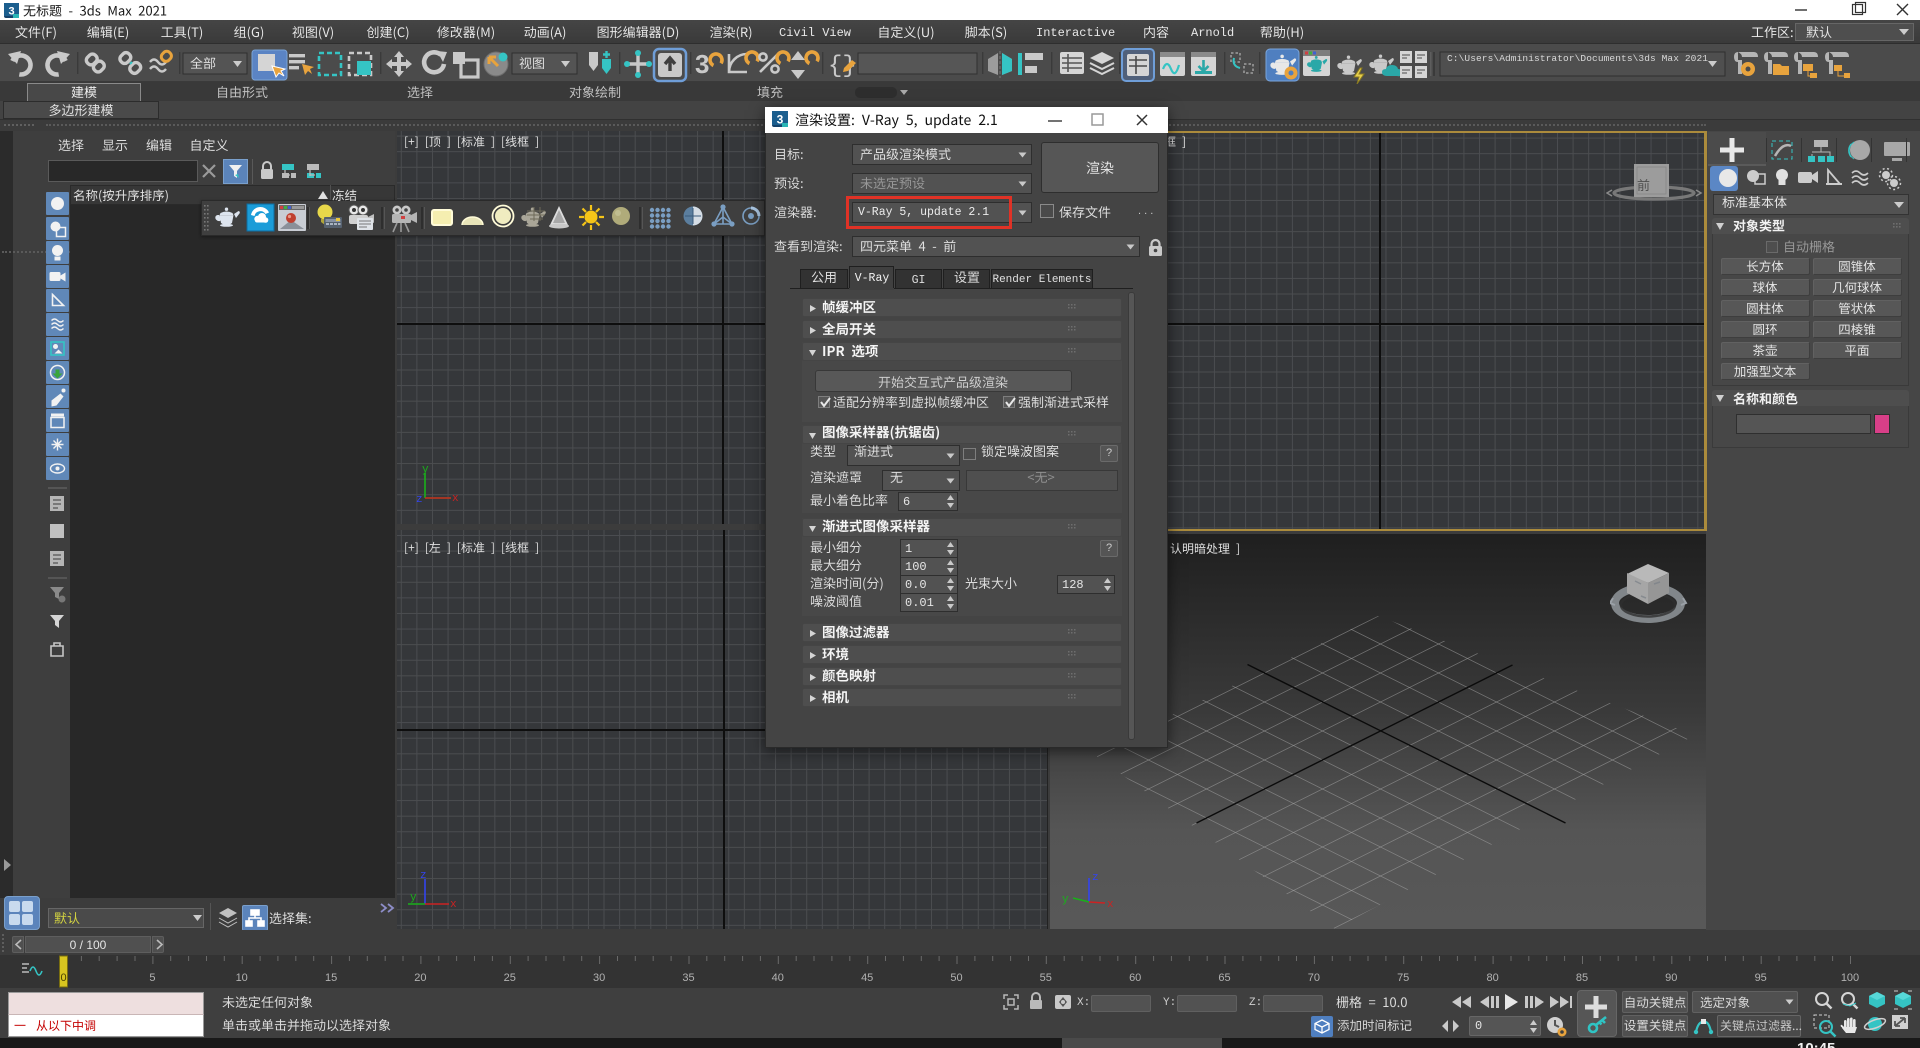 The image size is (1920, 1048). I want to click on svg-text: 100, so click(1850, 978).